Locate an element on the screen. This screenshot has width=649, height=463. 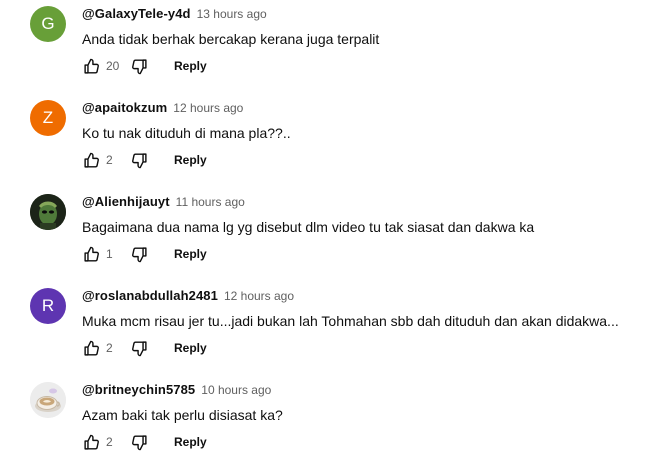
avatar: G is located at coordinates (48, 24).